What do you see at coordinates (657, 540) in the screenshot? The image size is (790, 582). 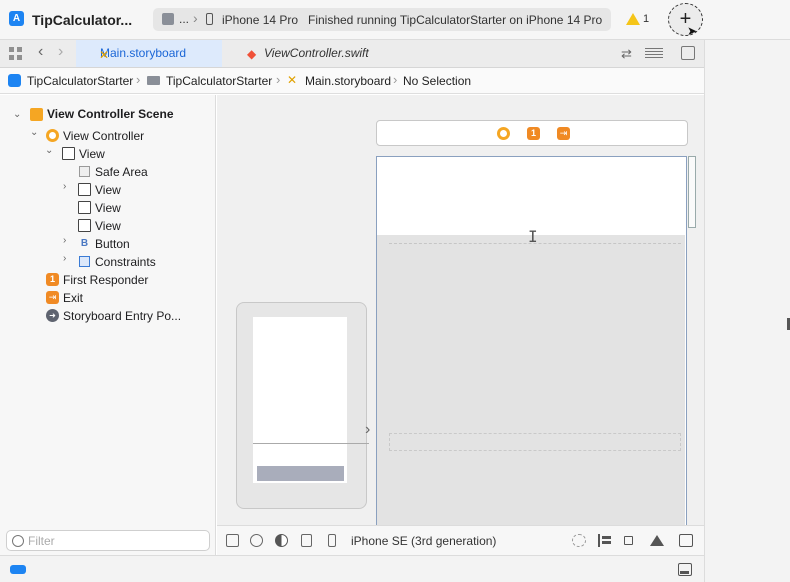 I see `resolve-issues-icon` at bounding box center [657, 540].